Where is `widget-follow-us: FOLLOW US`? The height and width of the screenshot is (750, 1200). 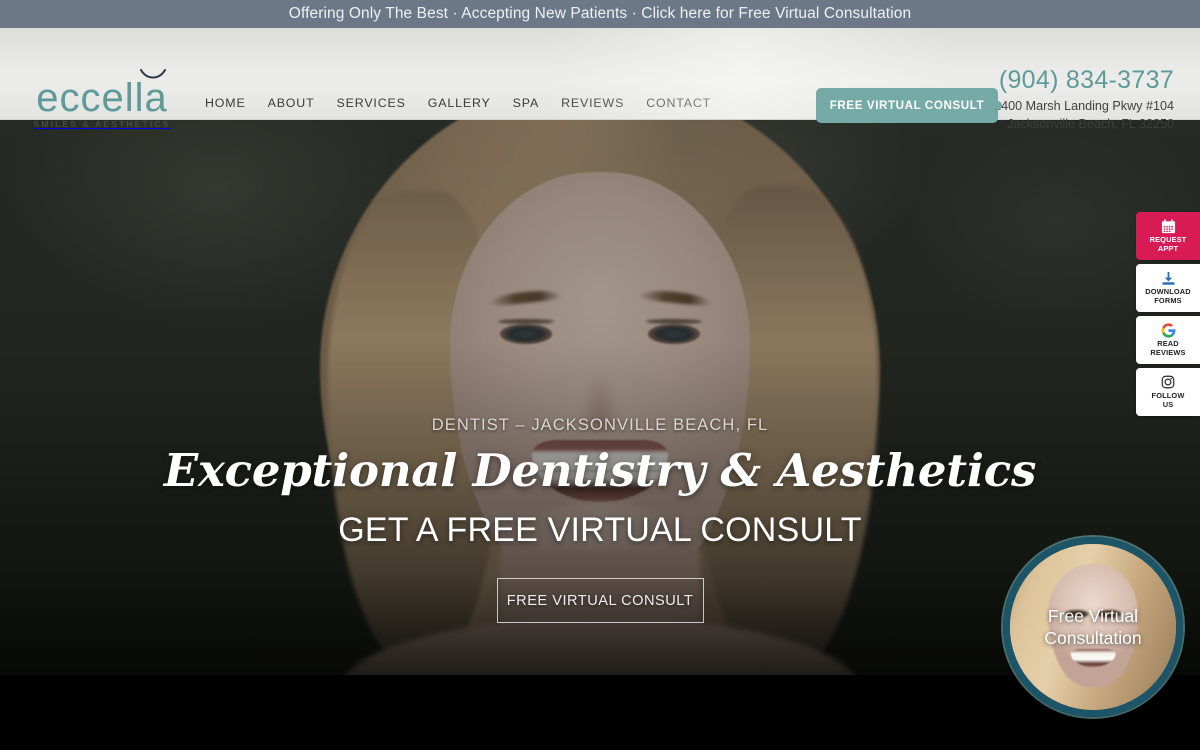 widget-follow-us: FOLLOW US is located at coordinates (1168, 392).